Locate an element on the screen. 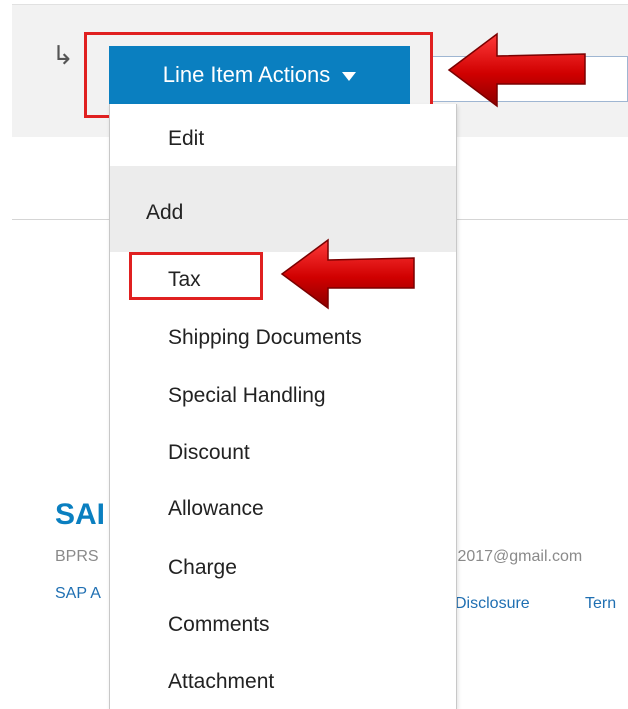  line-item-actions-button: Line Item Actions is located at coordinates (259, 75).